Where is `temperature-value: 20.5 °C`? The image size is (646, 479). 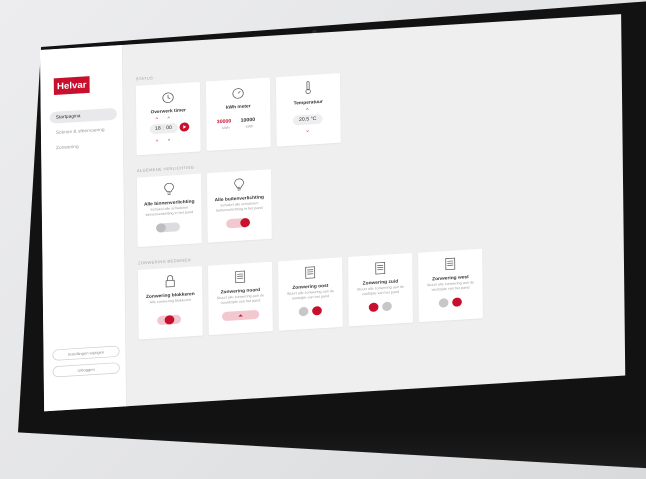
temperature-value: 20.5 °C is located at coordinates (307, 119).